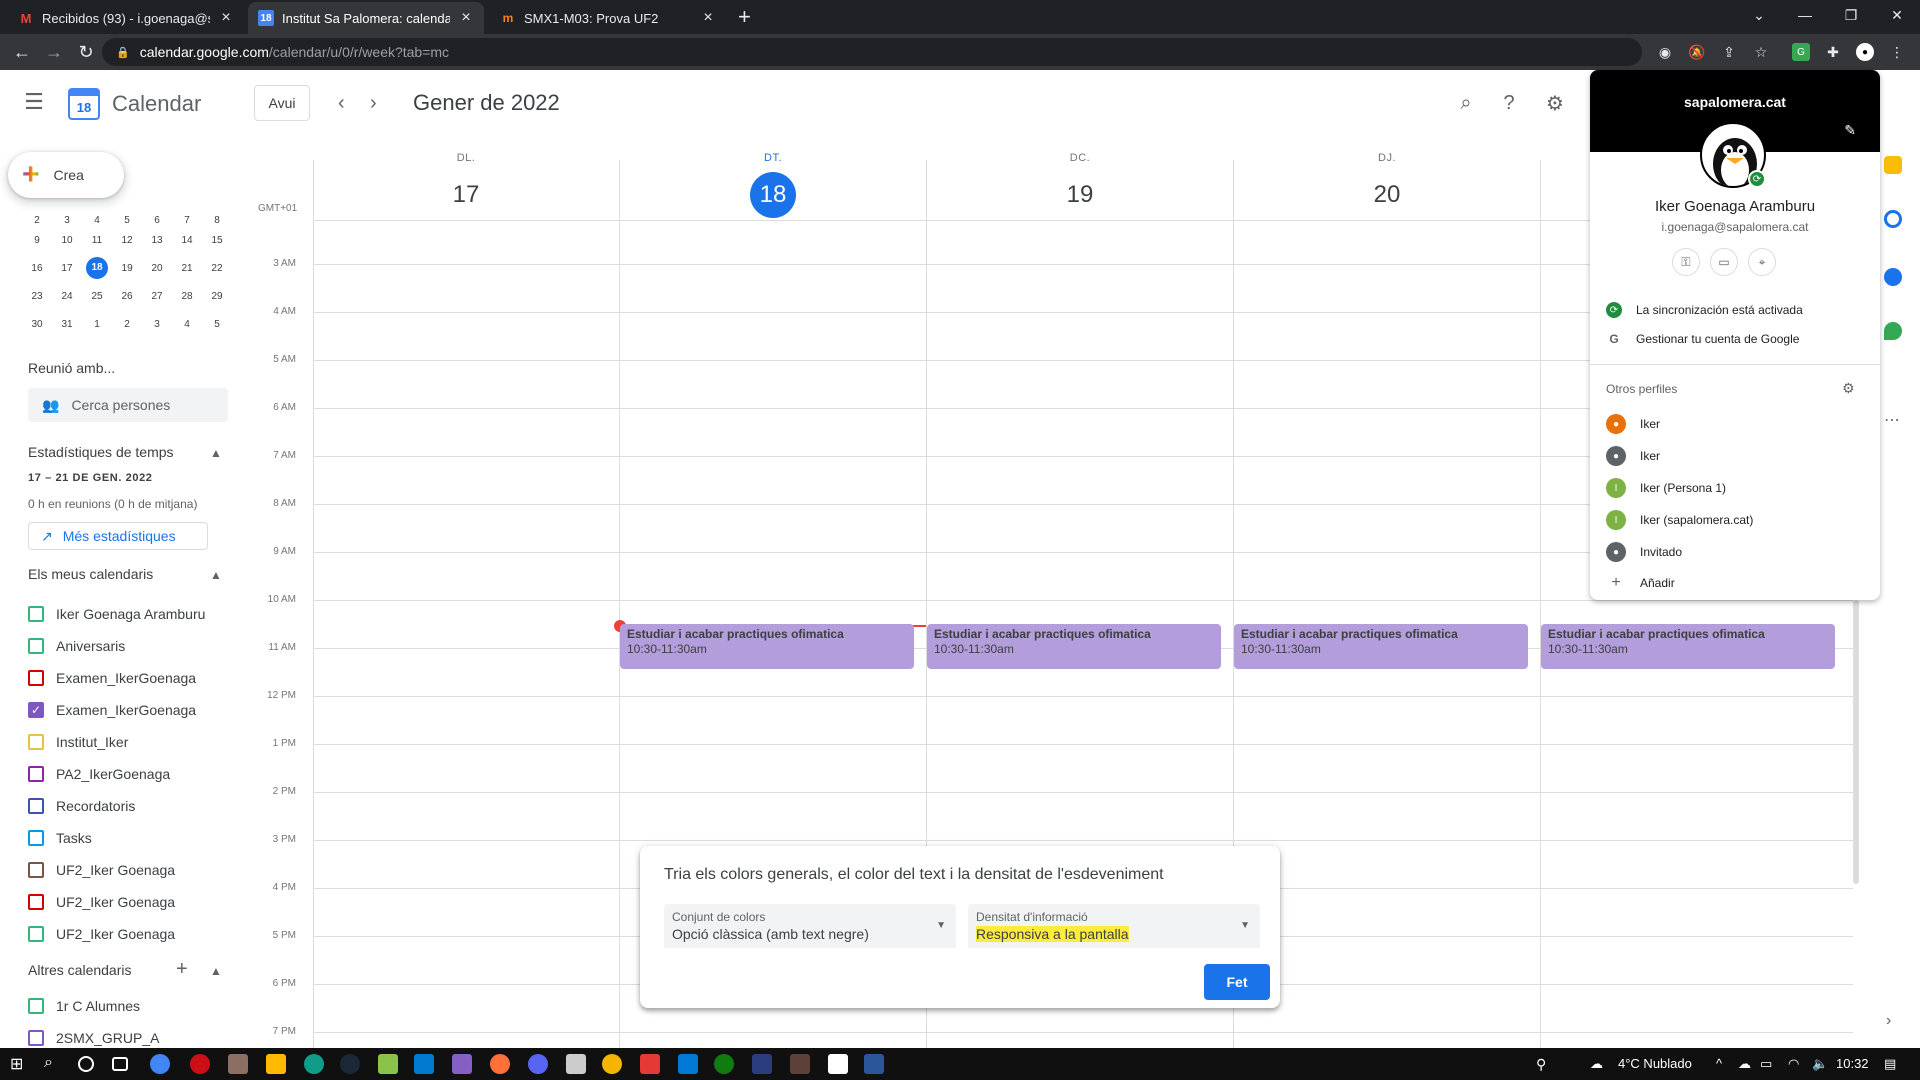 This screenshot has height=1080, width=1920. I want to click on collapse-stats-icon: ▲, so click(216, 453).